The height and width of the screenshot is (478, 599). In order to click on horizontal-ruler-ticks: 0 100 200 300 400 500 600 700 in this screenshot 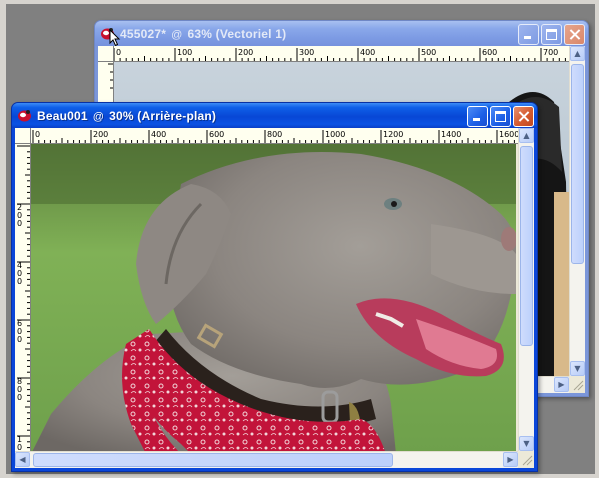, I will do `click(340, 54)`.